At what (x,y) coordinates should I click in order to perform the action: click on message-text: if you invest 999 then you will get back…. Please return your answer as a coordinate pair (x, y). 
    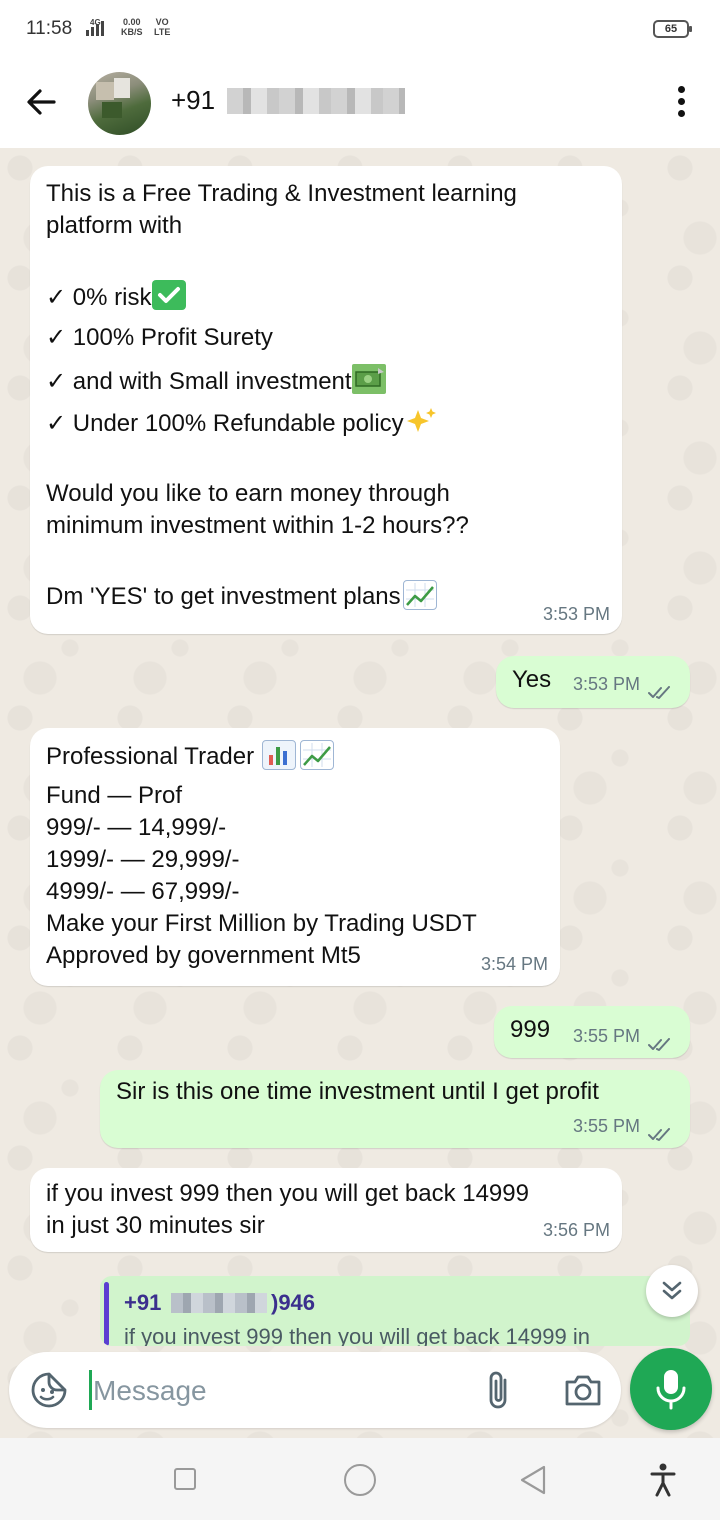
    Looking at the image, I should click on (287, 1193).